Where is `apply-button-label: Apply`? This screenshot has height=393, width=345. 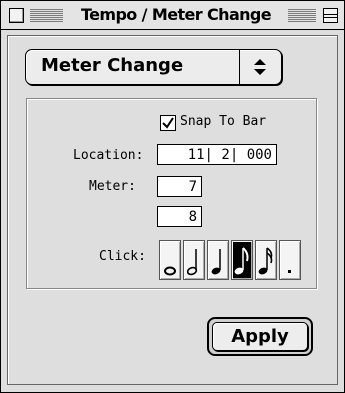
apply-button-label: Apply is located at coordinates (260, 336).